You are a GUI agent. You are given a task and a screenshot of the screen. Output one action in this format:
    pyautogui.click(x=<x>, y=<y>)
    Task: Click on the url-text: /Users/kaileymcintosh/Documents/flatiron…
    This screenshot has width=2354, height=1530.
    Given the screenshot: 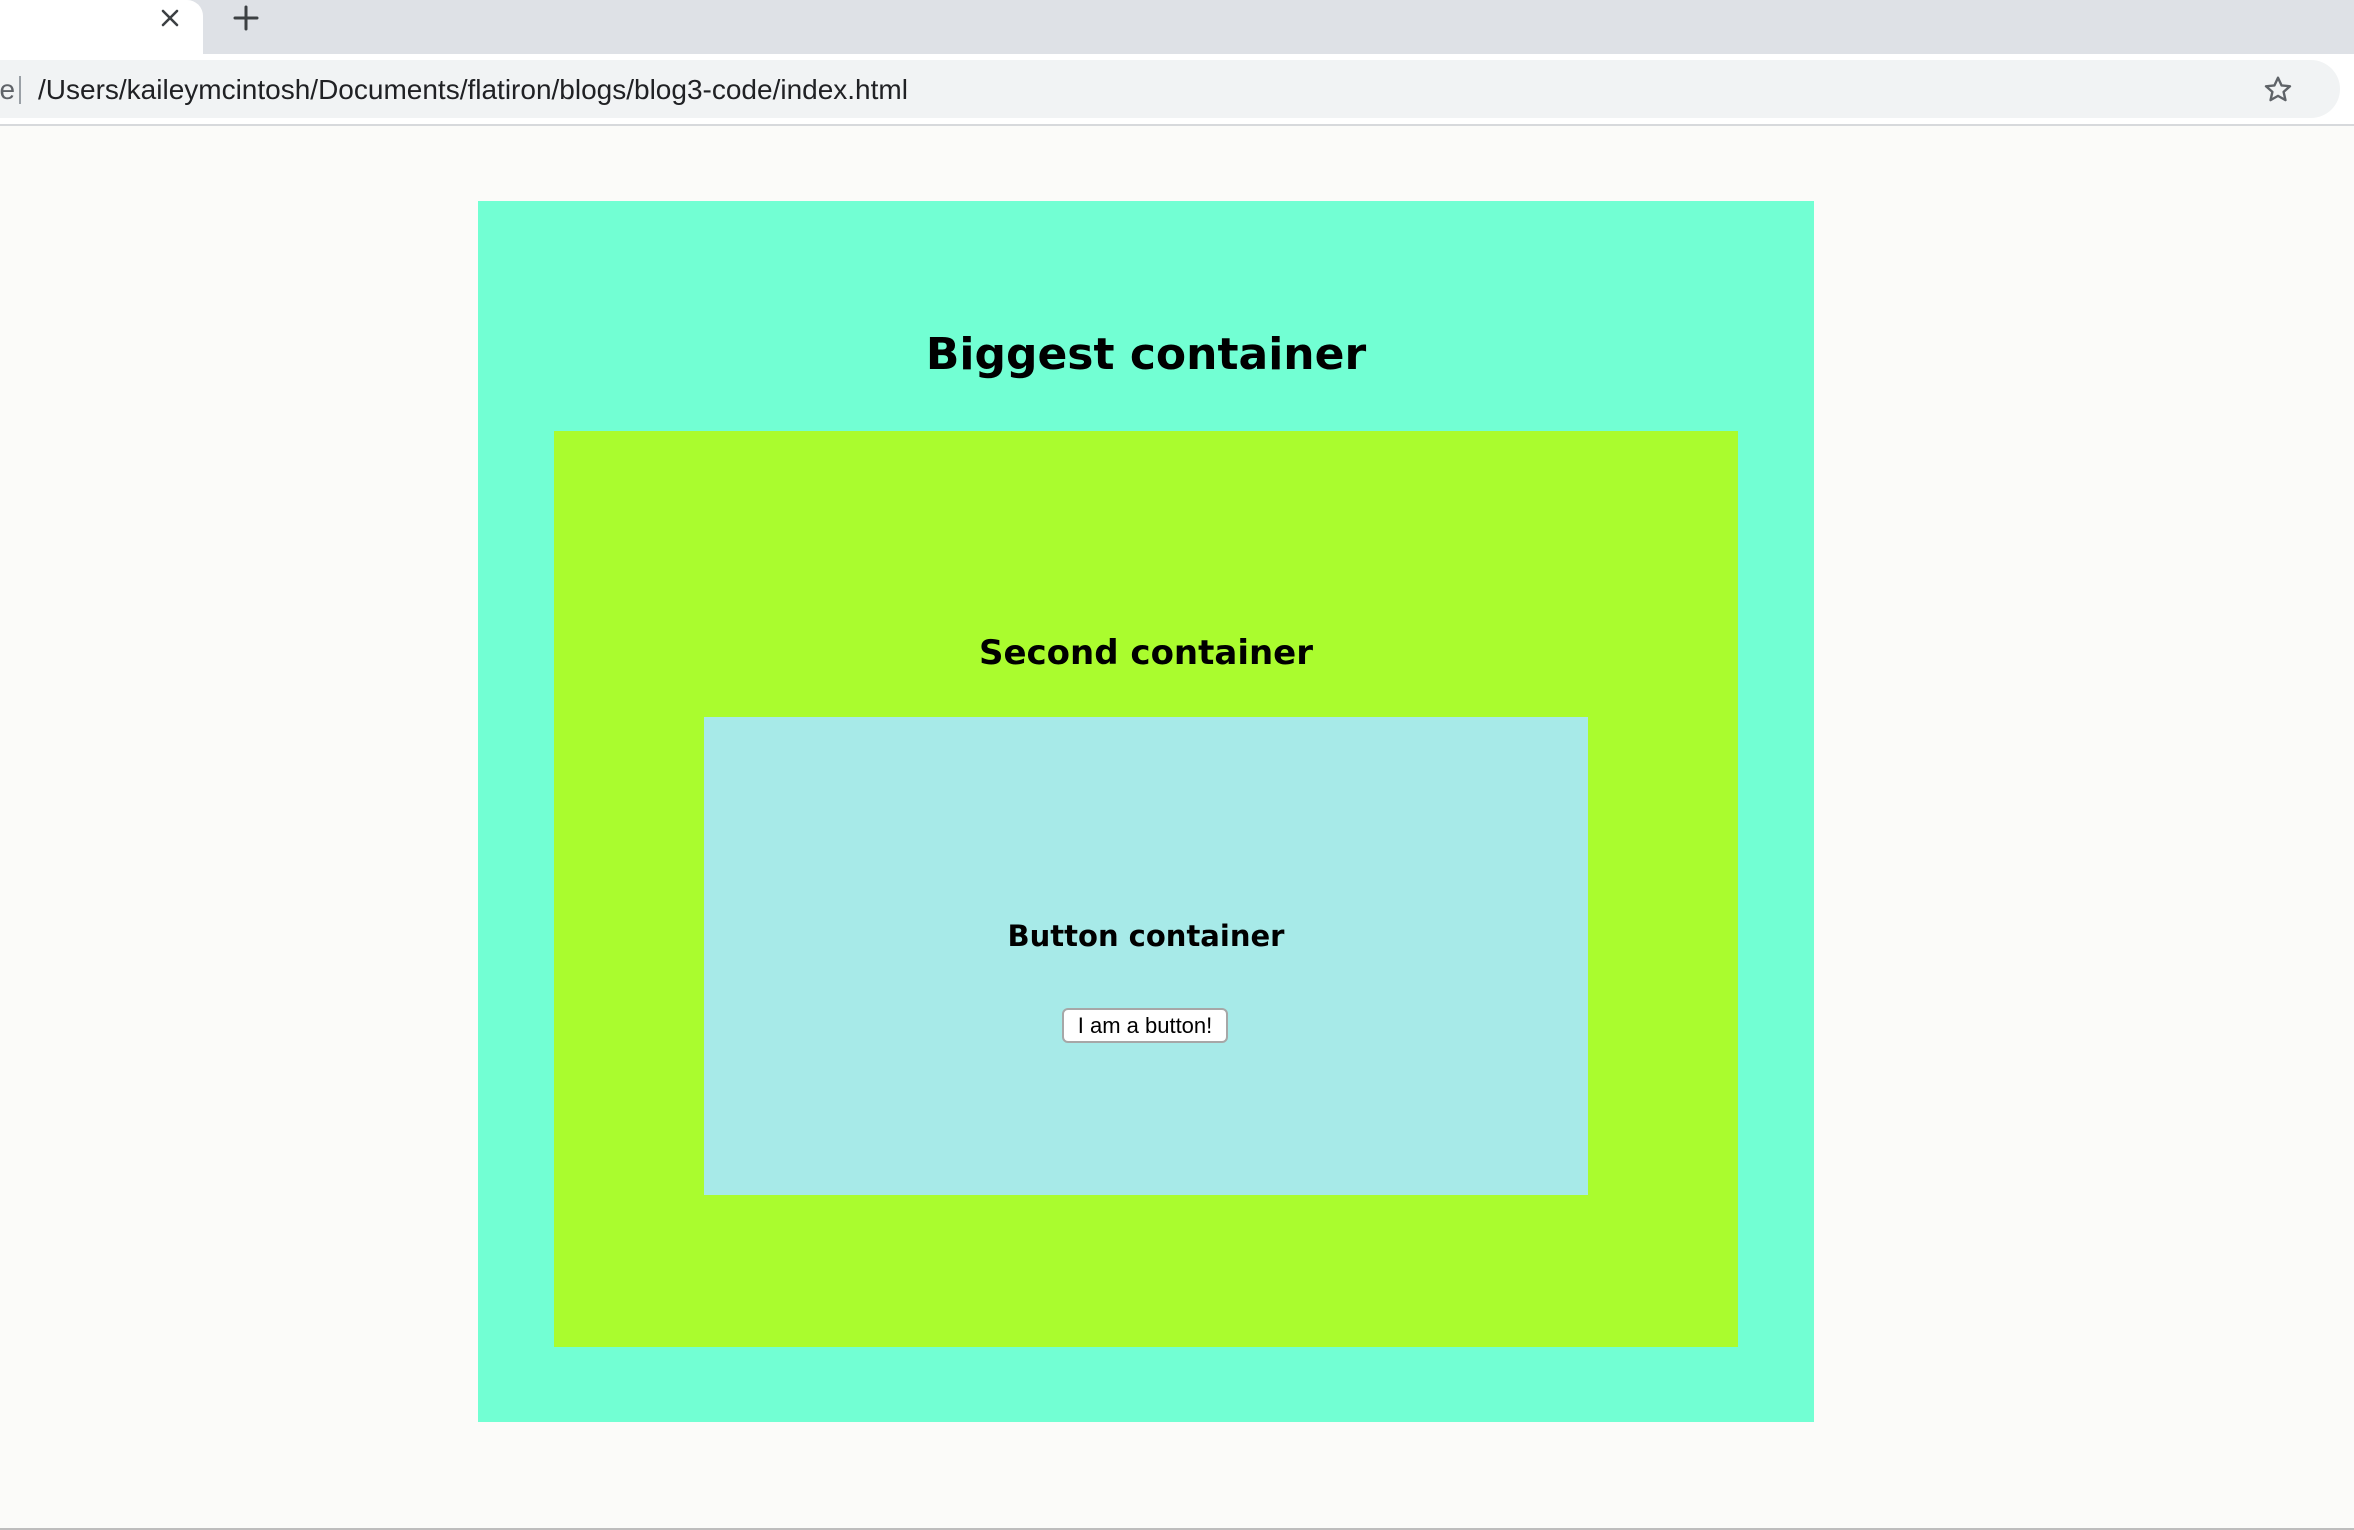 What is the action you would take?
    pyautogui.click(x=473, y=90)
    